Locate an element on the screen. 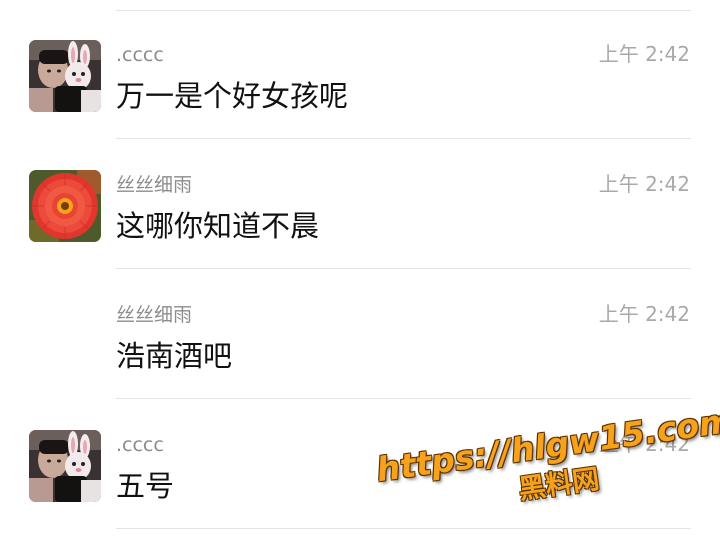 The width and height of the screenshot is (720, 560). red-flower-avatar-icon is located at coordinates (65, 206).